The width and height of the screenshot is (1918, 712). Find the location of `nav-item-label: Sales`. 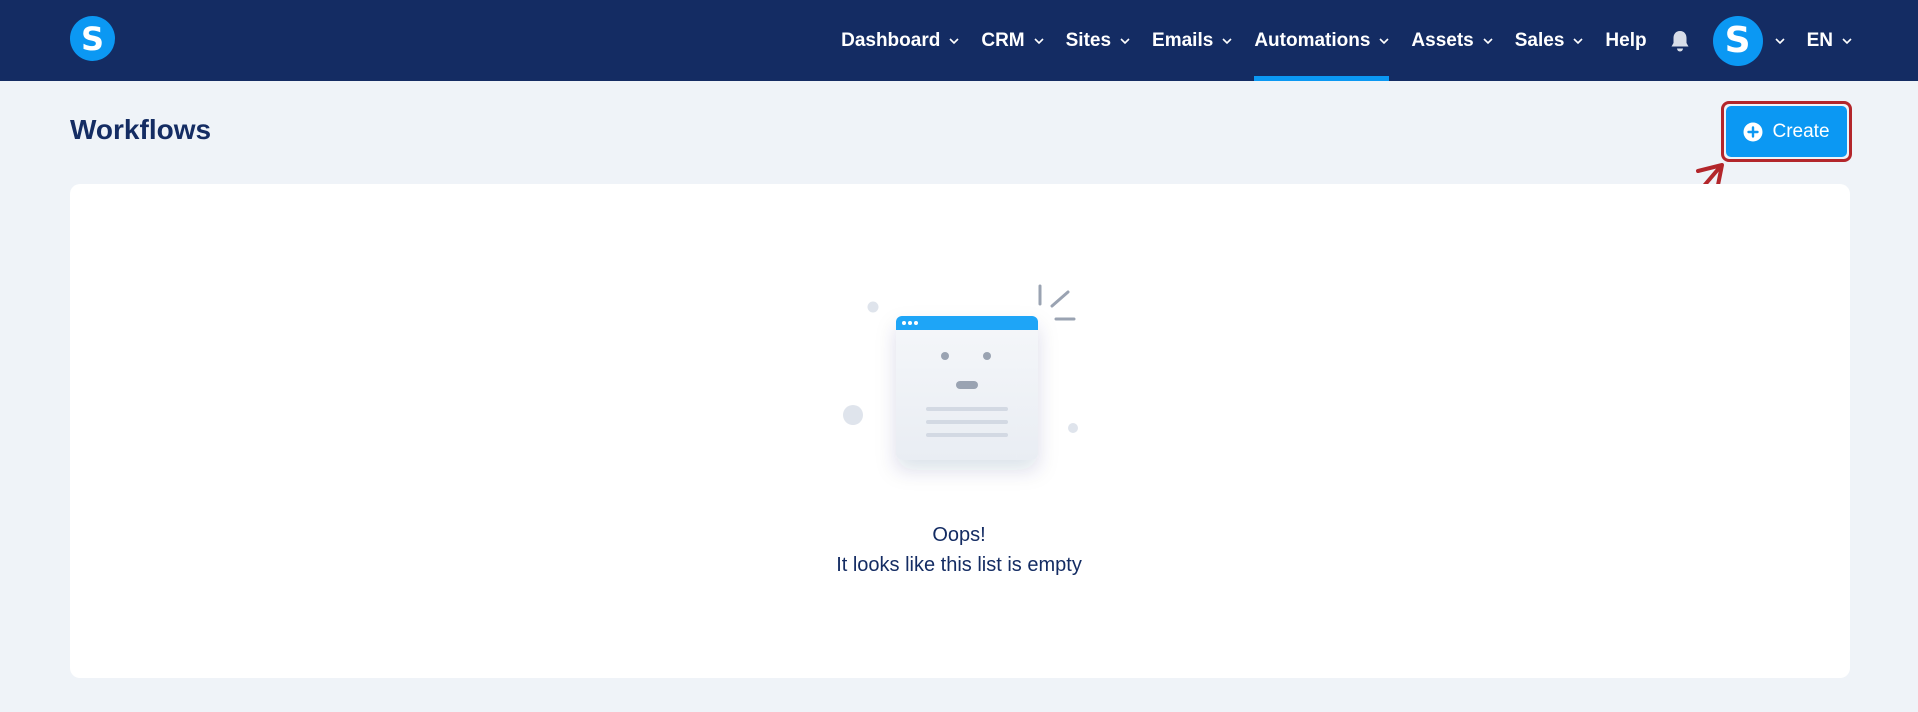

nav-item-label: Sales is located at coordinates (1539, 40).